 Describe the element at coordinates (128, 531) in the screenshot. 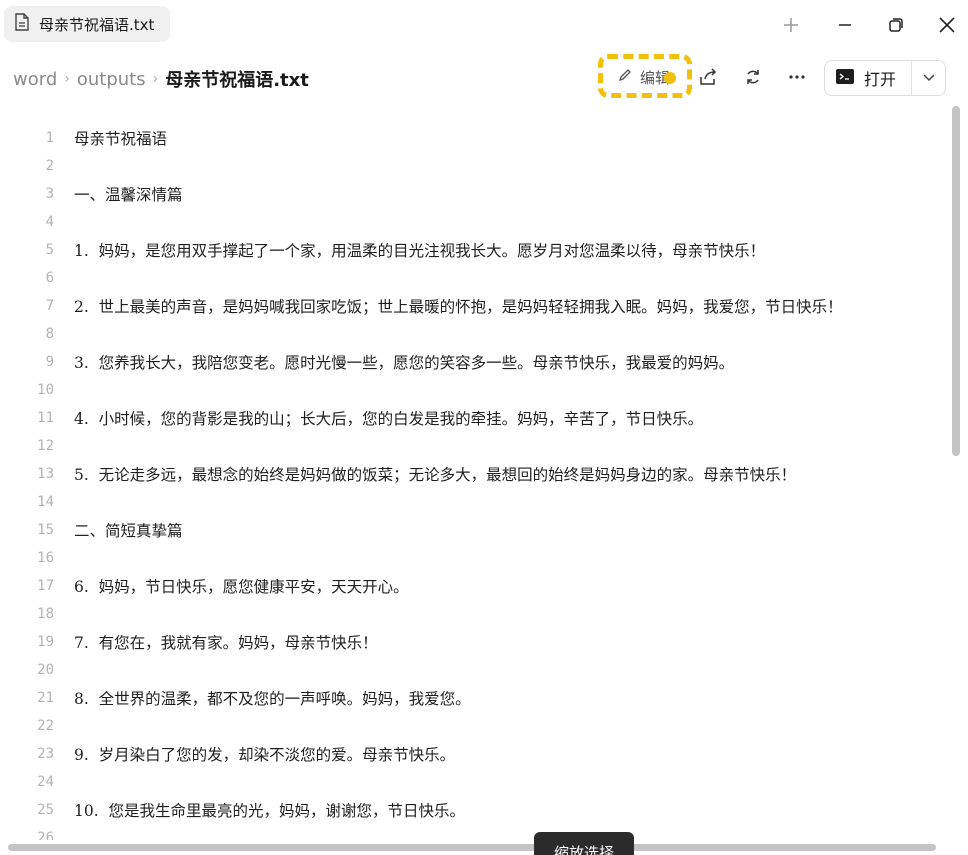

I see `line-text: 二、简短真挚篇` at that location.